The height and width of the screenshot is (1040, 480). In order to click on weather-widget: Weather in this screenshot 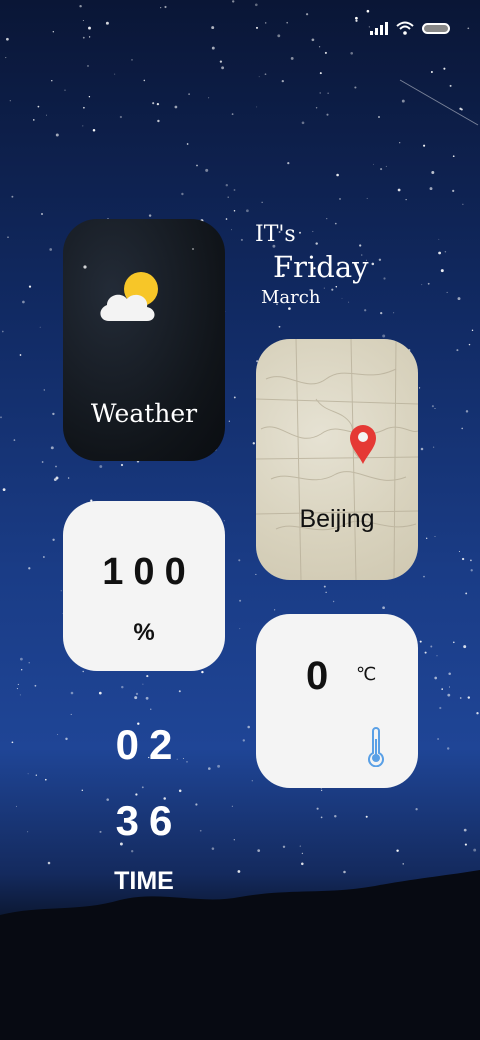, I will do `click(144, 340)`.